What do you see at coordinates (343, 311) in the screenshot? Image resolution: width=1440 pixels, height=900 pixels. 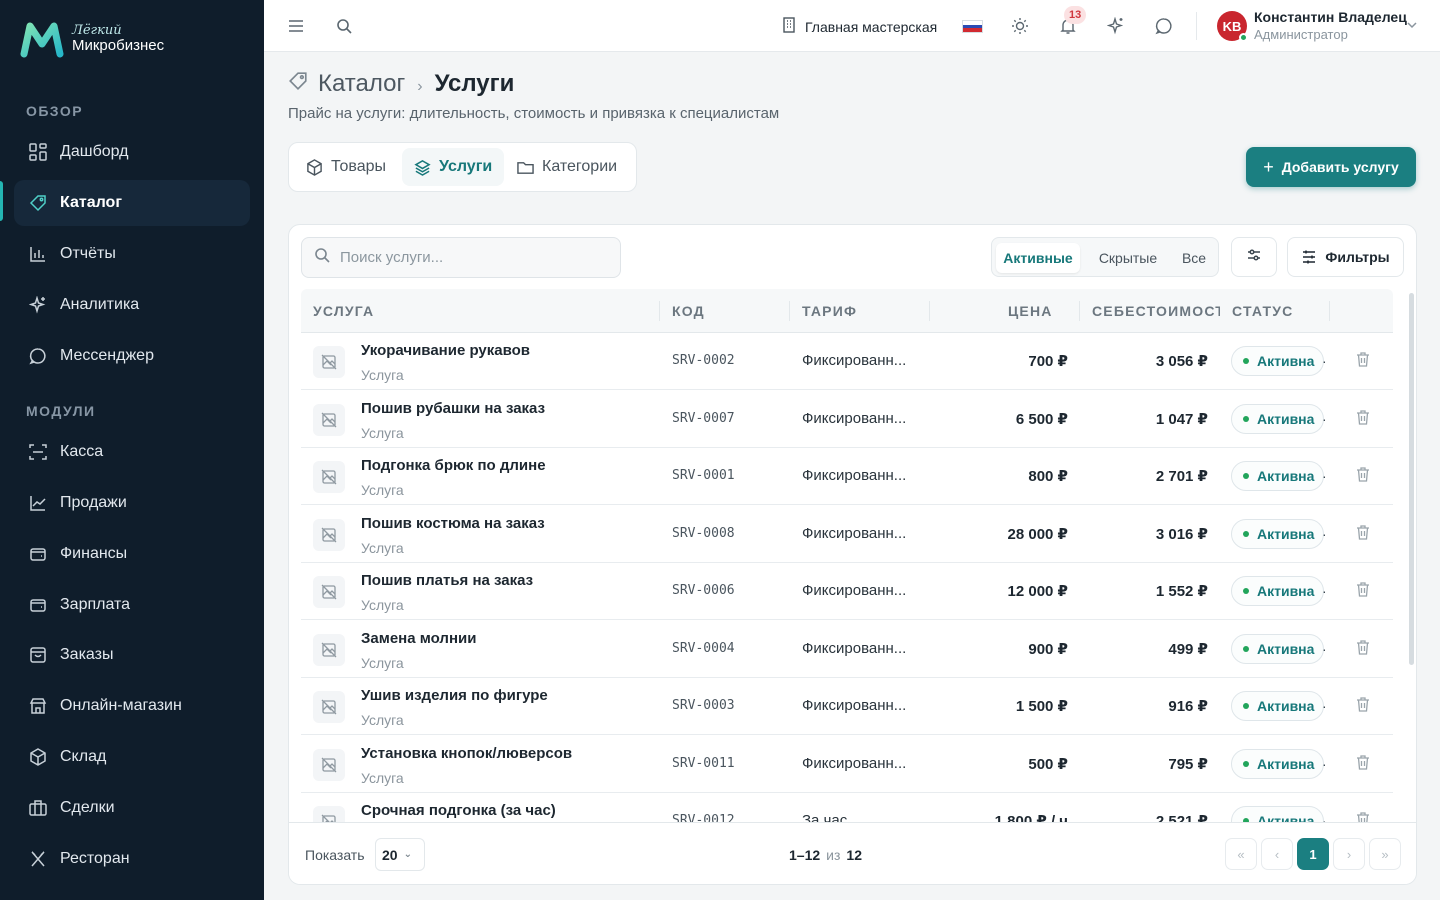 I see `column-service: УСЛУГА` at bounding box center [343, 311].